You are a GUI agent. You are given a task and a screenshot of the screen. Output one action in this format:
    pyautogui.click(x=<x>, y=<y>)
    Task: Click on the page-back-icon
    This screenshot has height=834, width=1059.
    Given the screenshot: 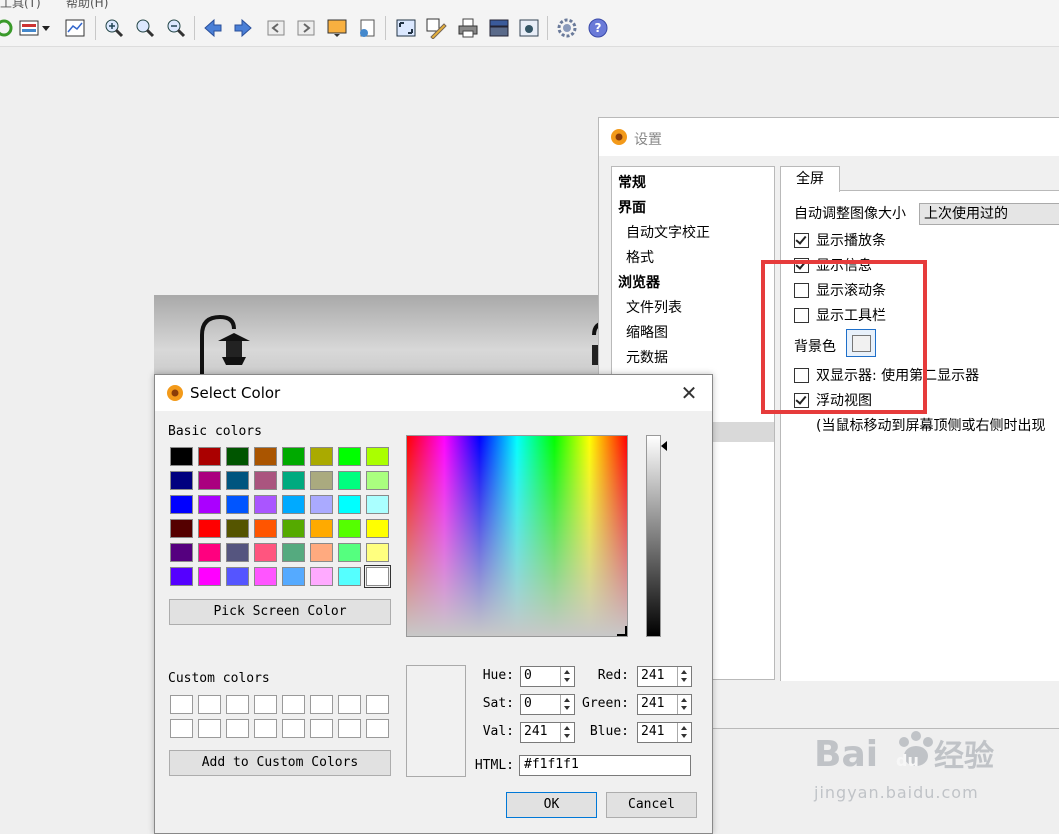 What is the action you would take?
    pyautogui.click(x=276, y=28)
    